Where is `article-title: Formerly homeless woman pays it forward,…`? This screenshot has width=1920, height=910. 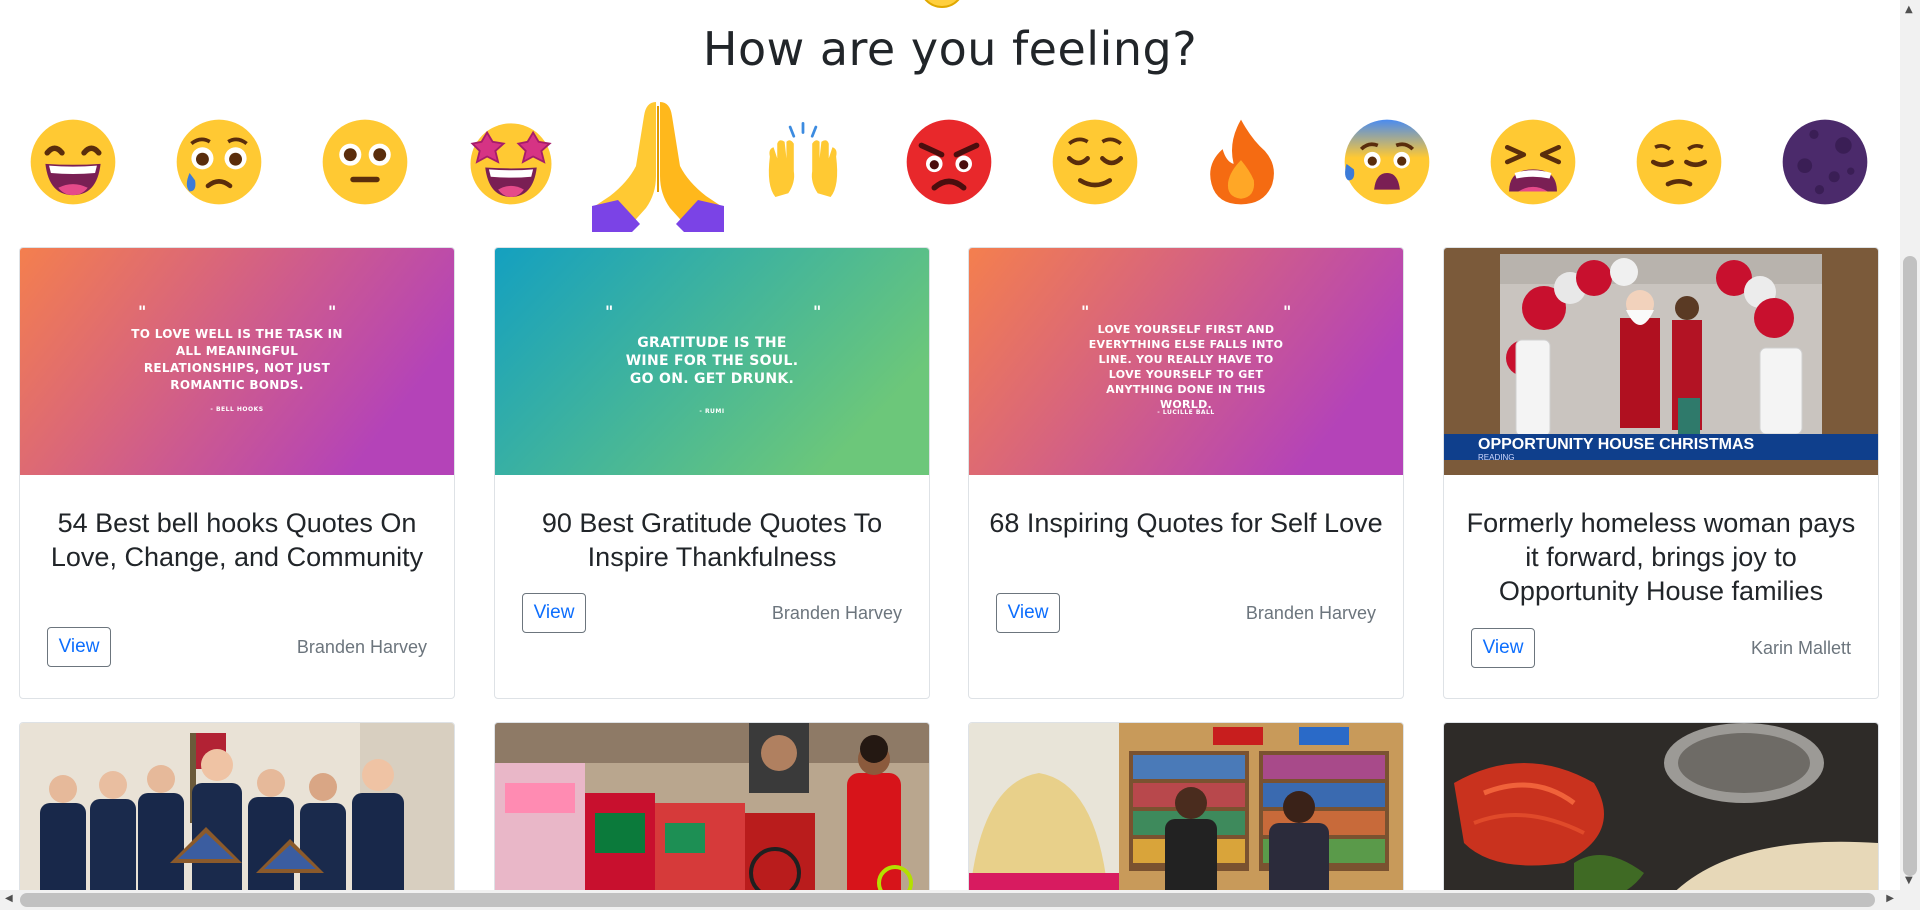 article-title: Formerly homeless woman pays it forward,… is located at coordinates (1661, 557).